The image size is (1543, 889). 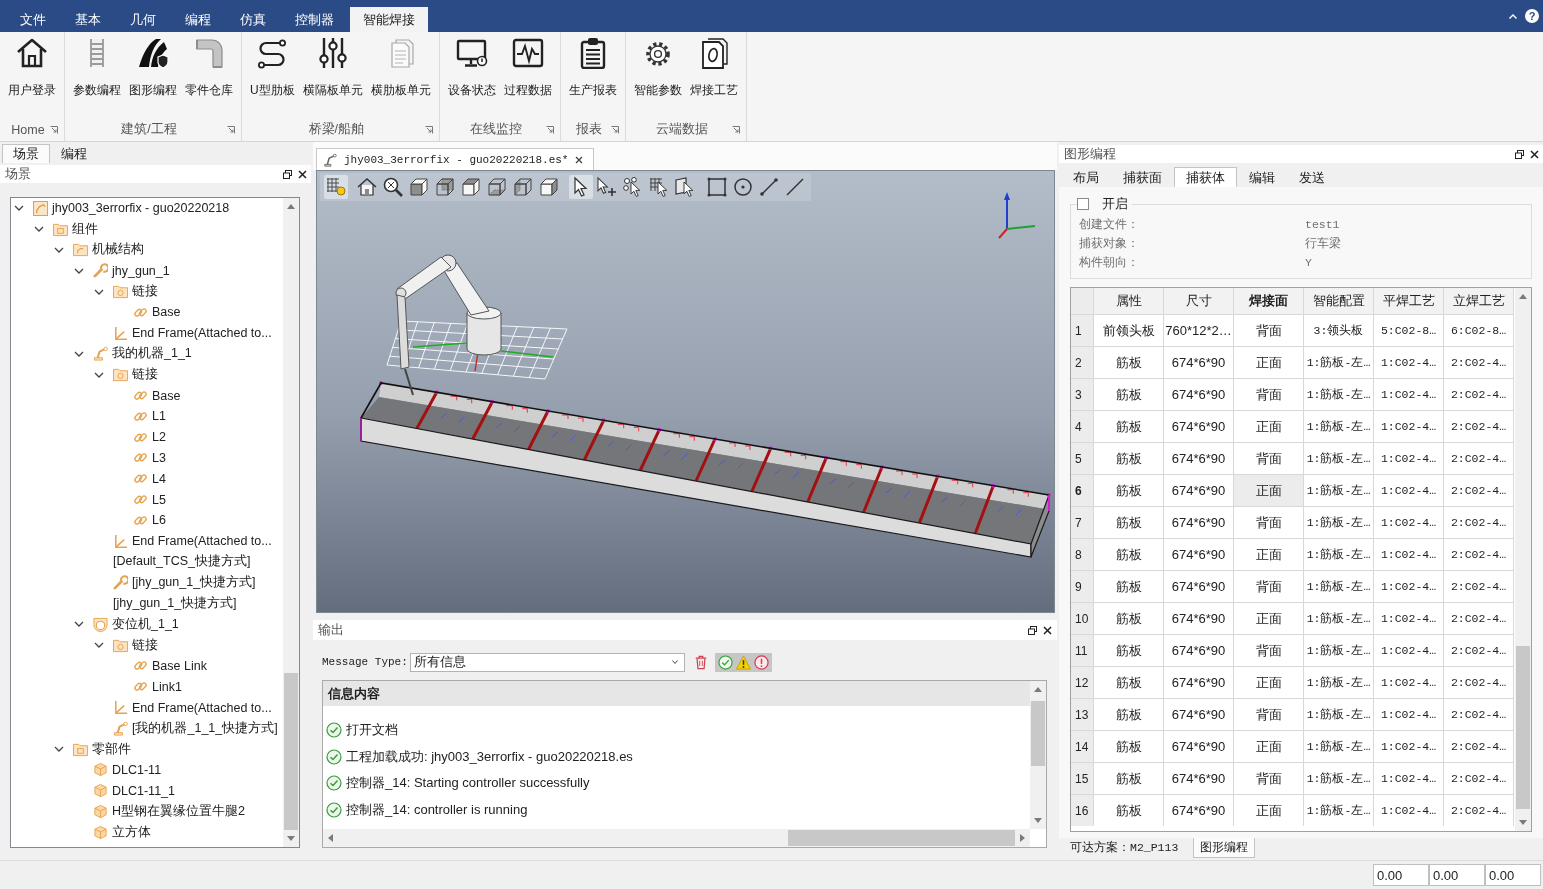 What do you see at coordinates (108, 250) in the screenshot?
I see `tree-item: 机械结构` at bounding box center [108, 250].